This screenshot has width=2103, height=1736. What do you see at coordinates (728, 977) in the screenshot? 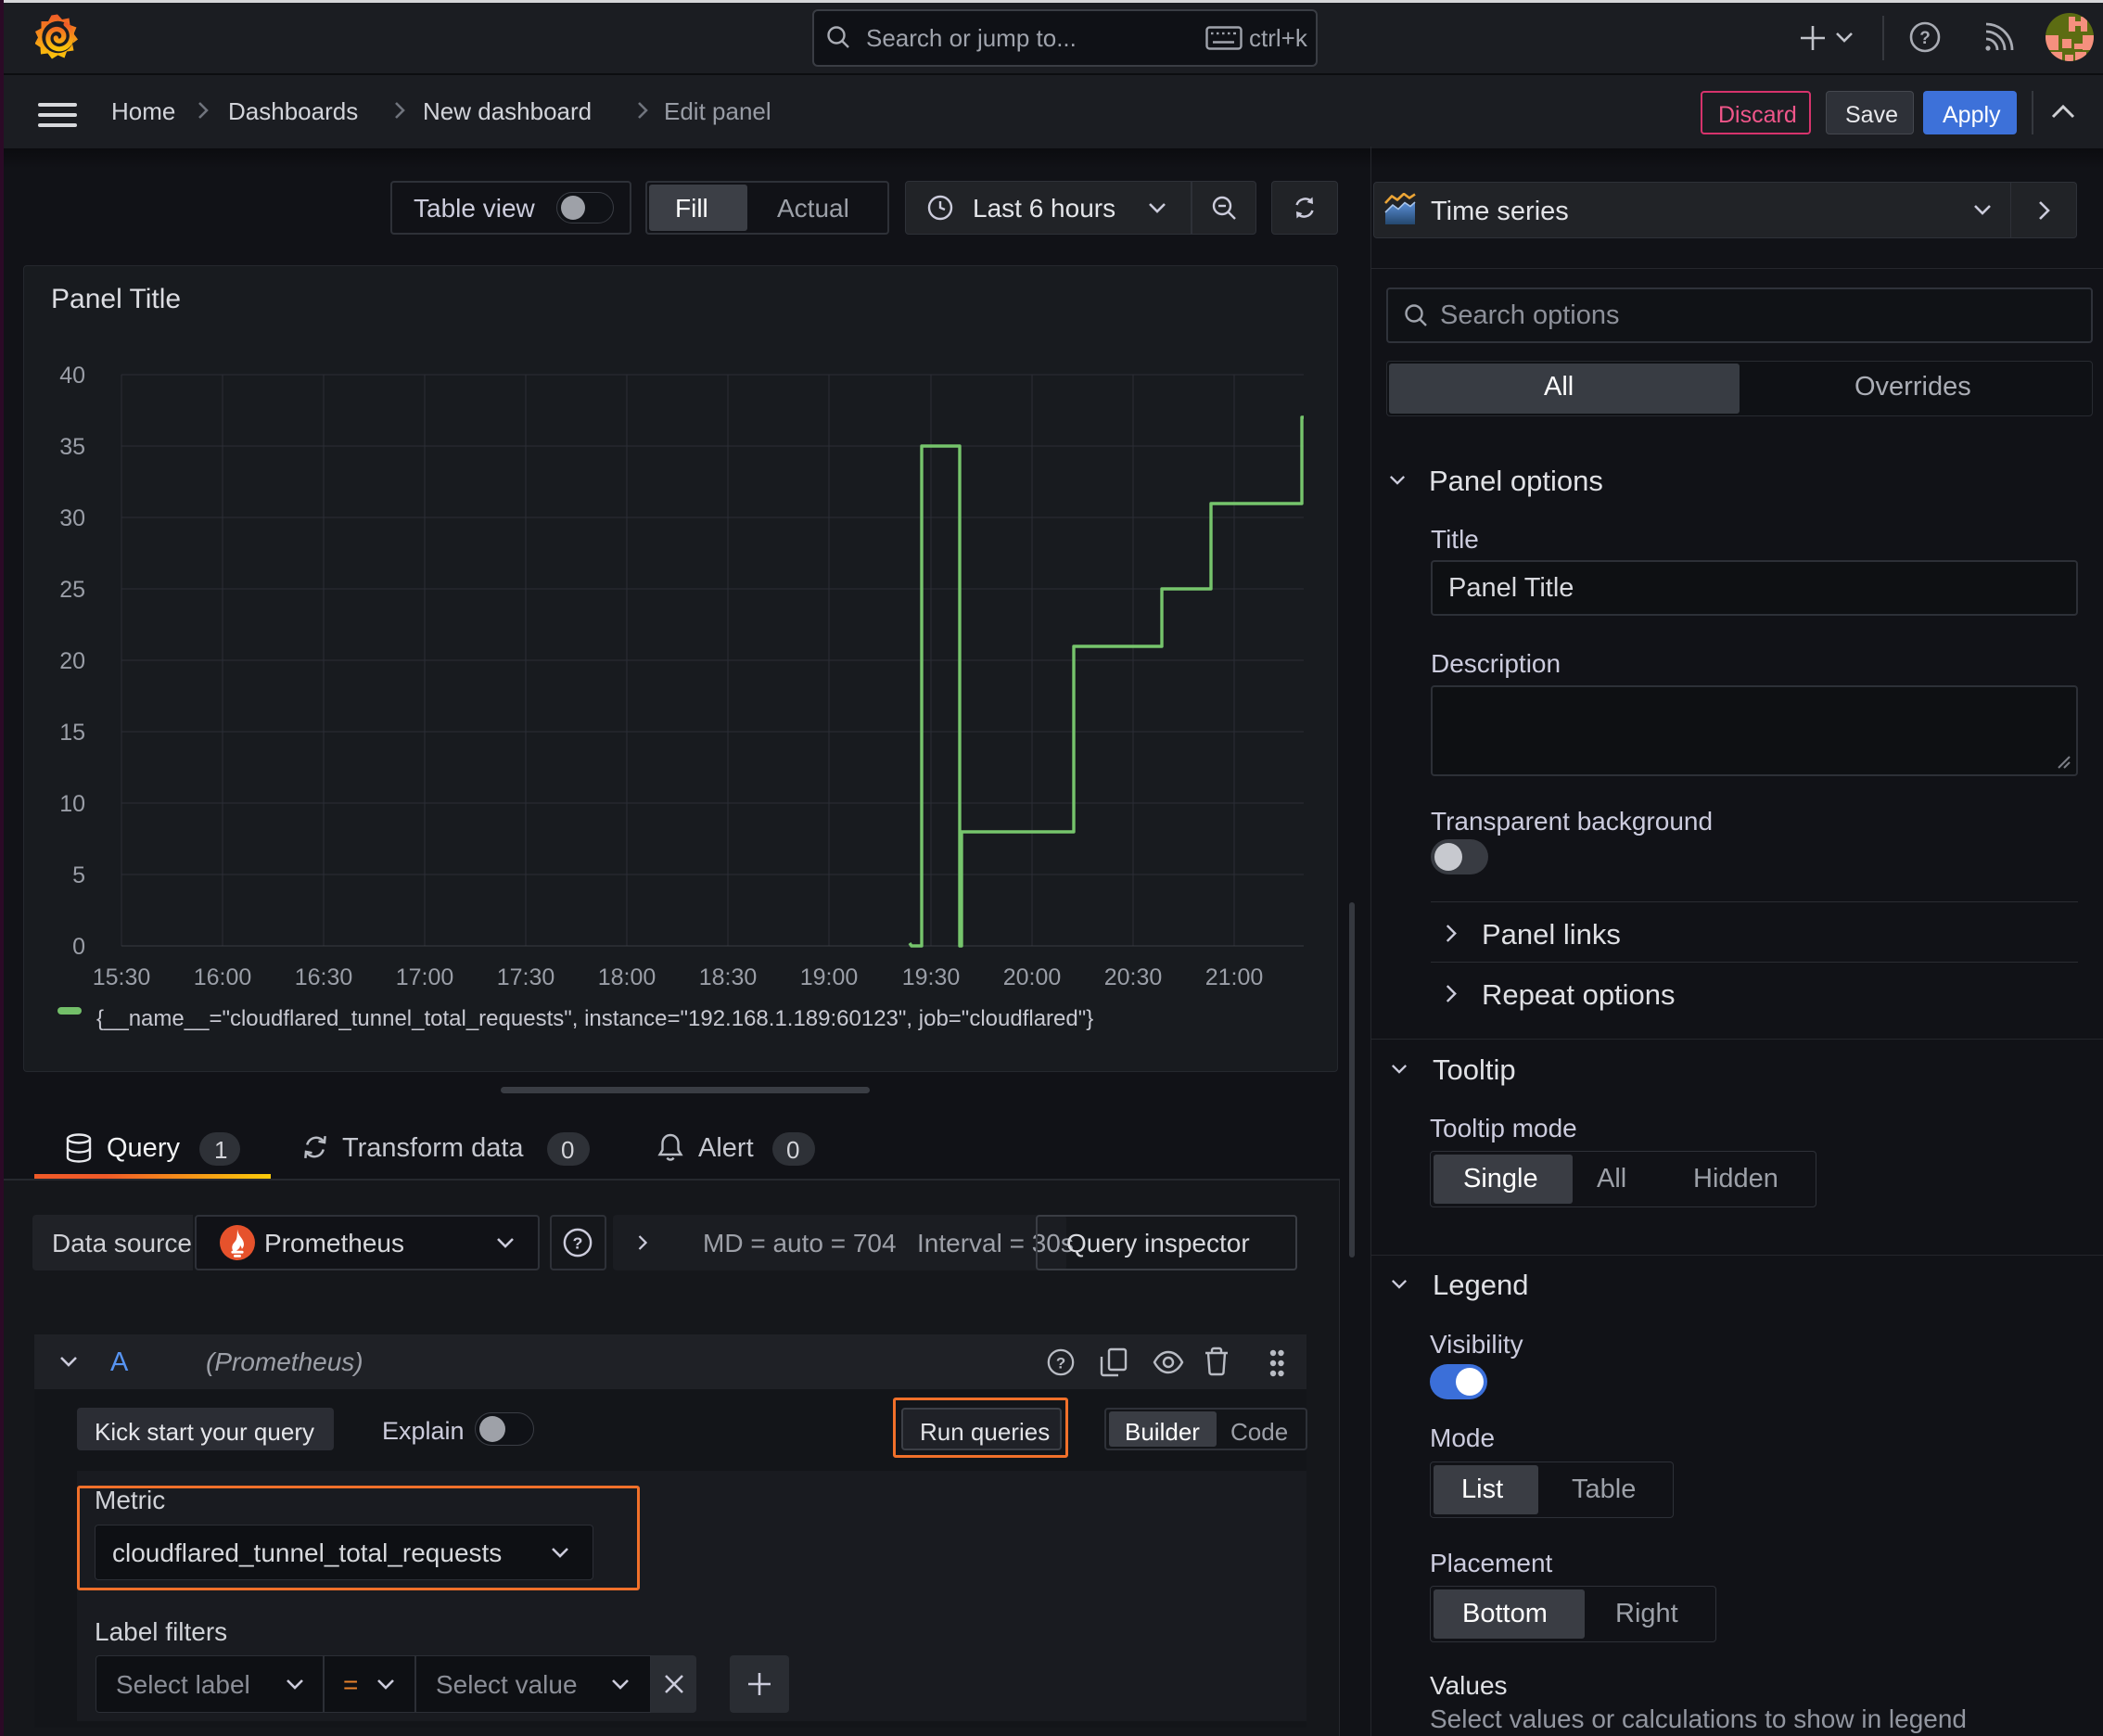
I see `svg-text: 18:30` at bounding box center [728, 977].